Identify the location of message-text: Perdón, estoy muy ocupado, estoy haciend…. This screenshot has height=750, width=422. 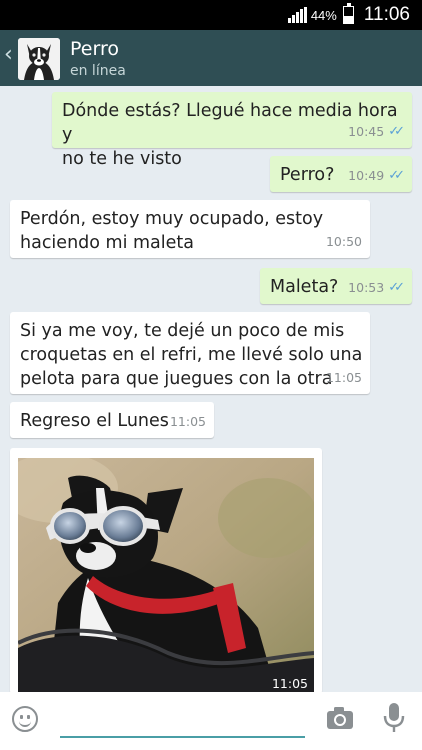
(172, 231).